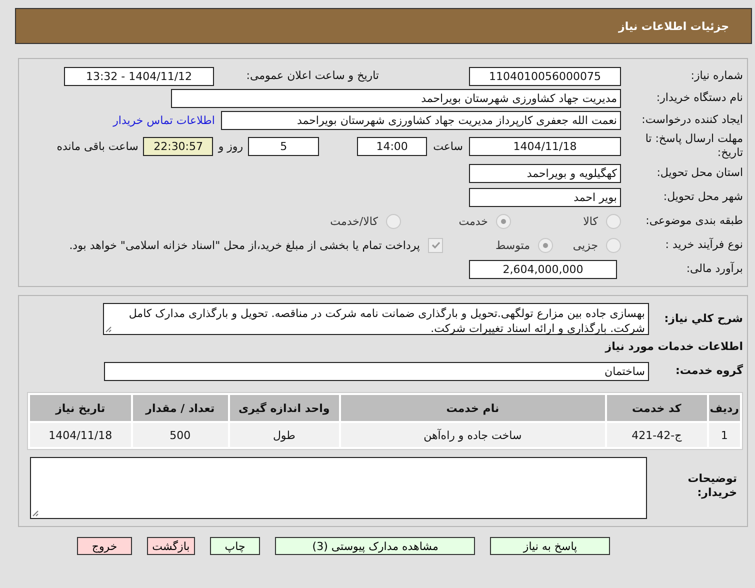  I want to click on days-label: روز و, so click(231, 146).